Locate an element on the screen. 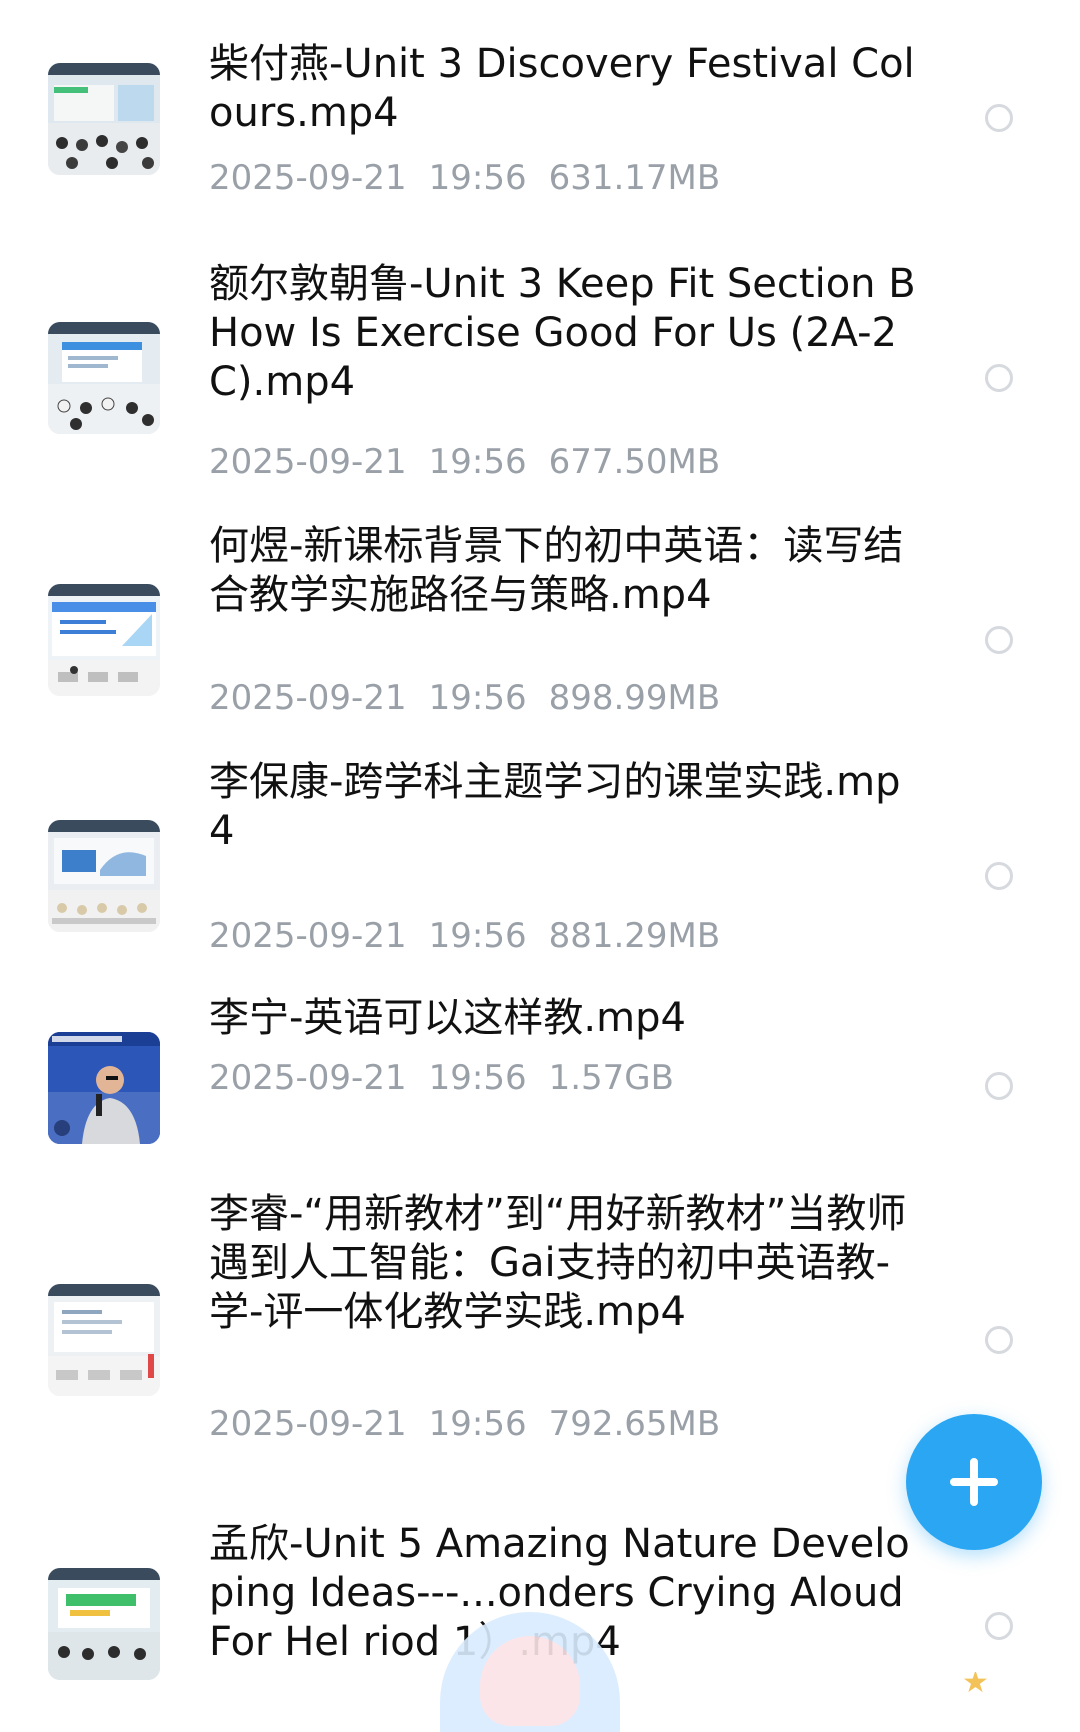 The width and height of the screenshot is (1080, 1732). file-meta: 2025-09-21 19:56 792.65MB is located at coordinates (475, 1424).